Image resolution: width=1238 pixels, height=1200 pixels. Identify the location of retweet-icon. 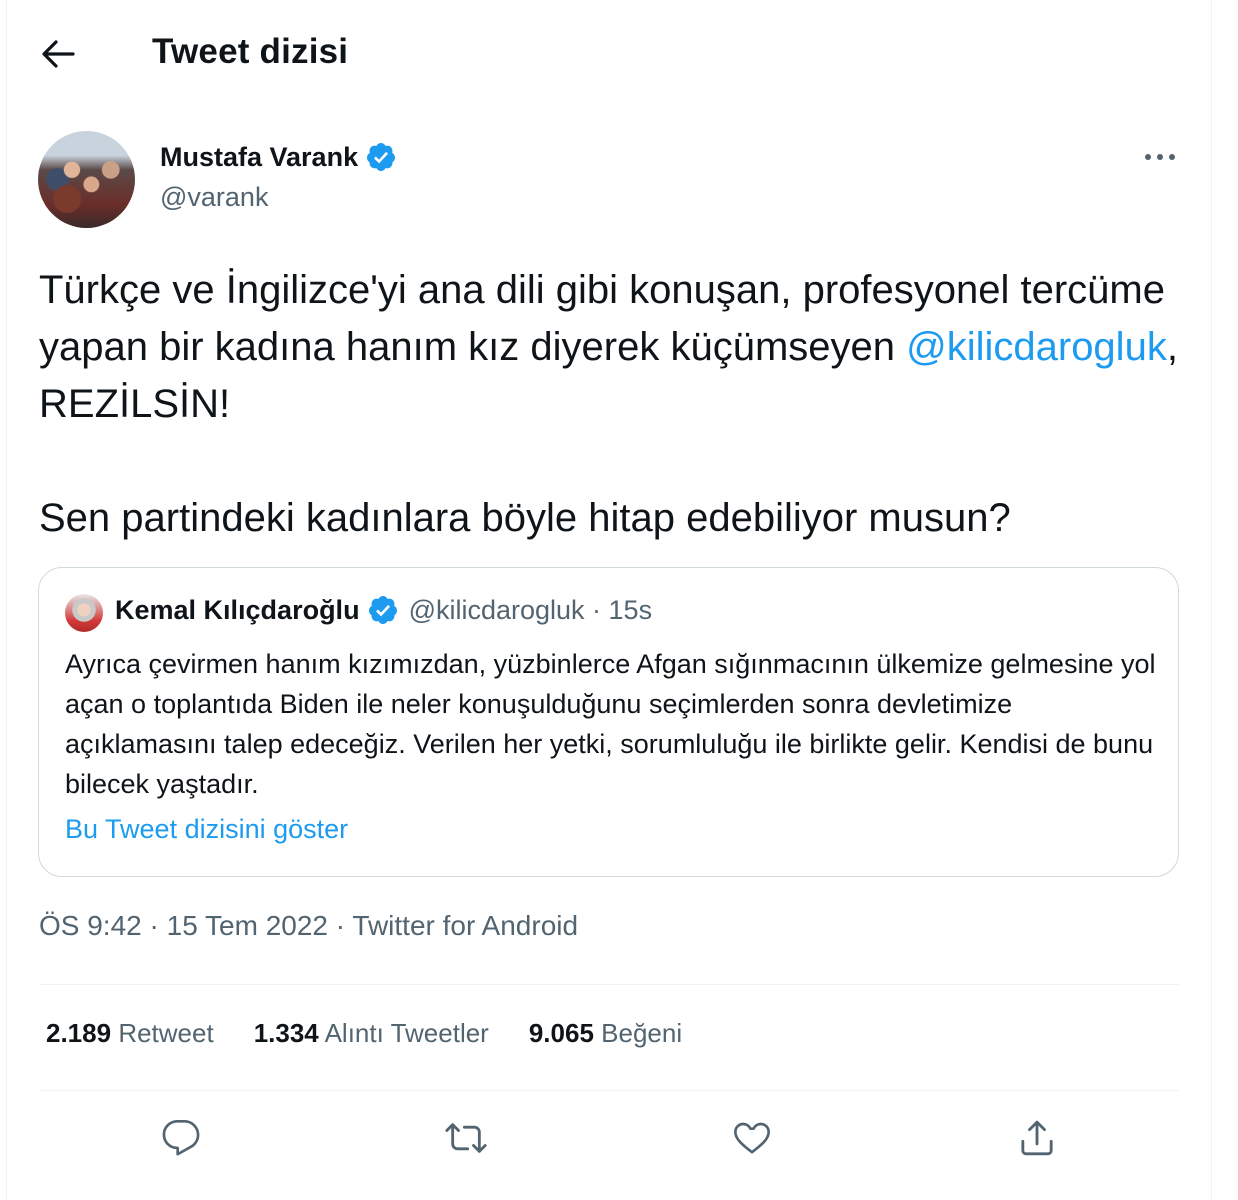
(466, 1138).